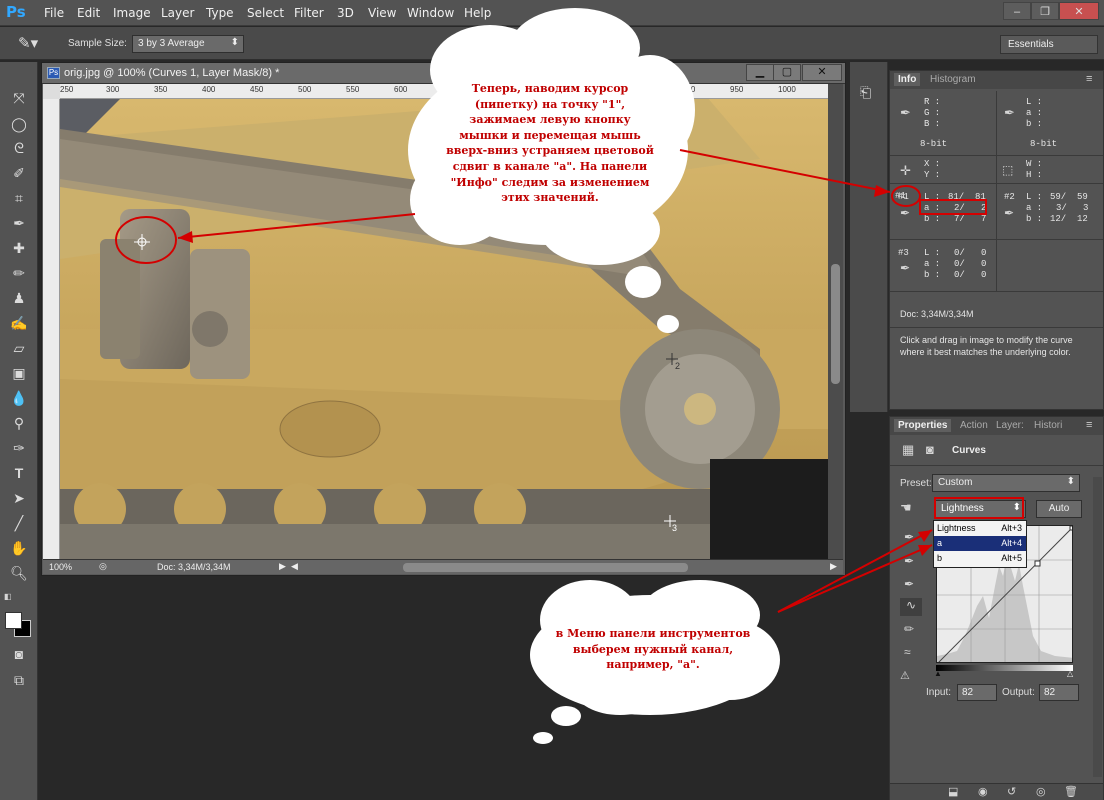  I want to click on reset-icon: ↺, so click(1011, 791).